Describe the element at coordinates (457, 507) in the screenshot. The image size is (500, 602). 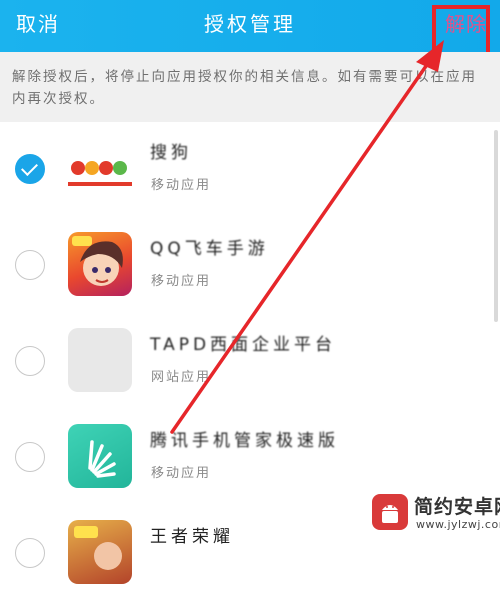
I see `watermark-title: 简约安卓网` at that location.